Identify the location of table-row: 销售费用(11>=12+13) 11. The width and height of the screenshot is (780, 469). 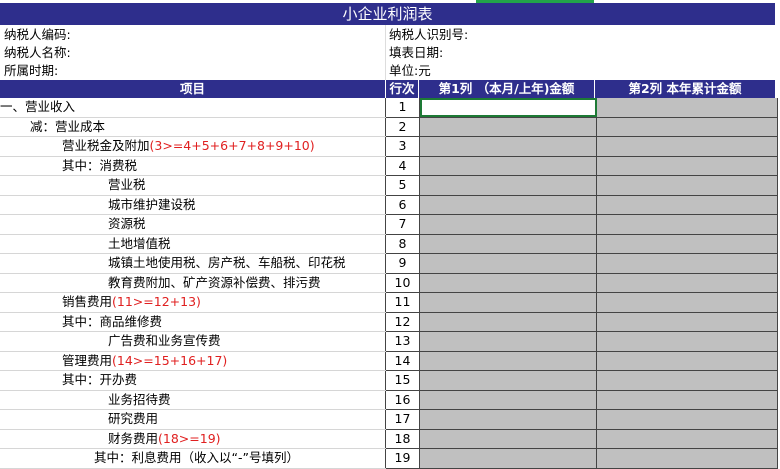
(389, 302).